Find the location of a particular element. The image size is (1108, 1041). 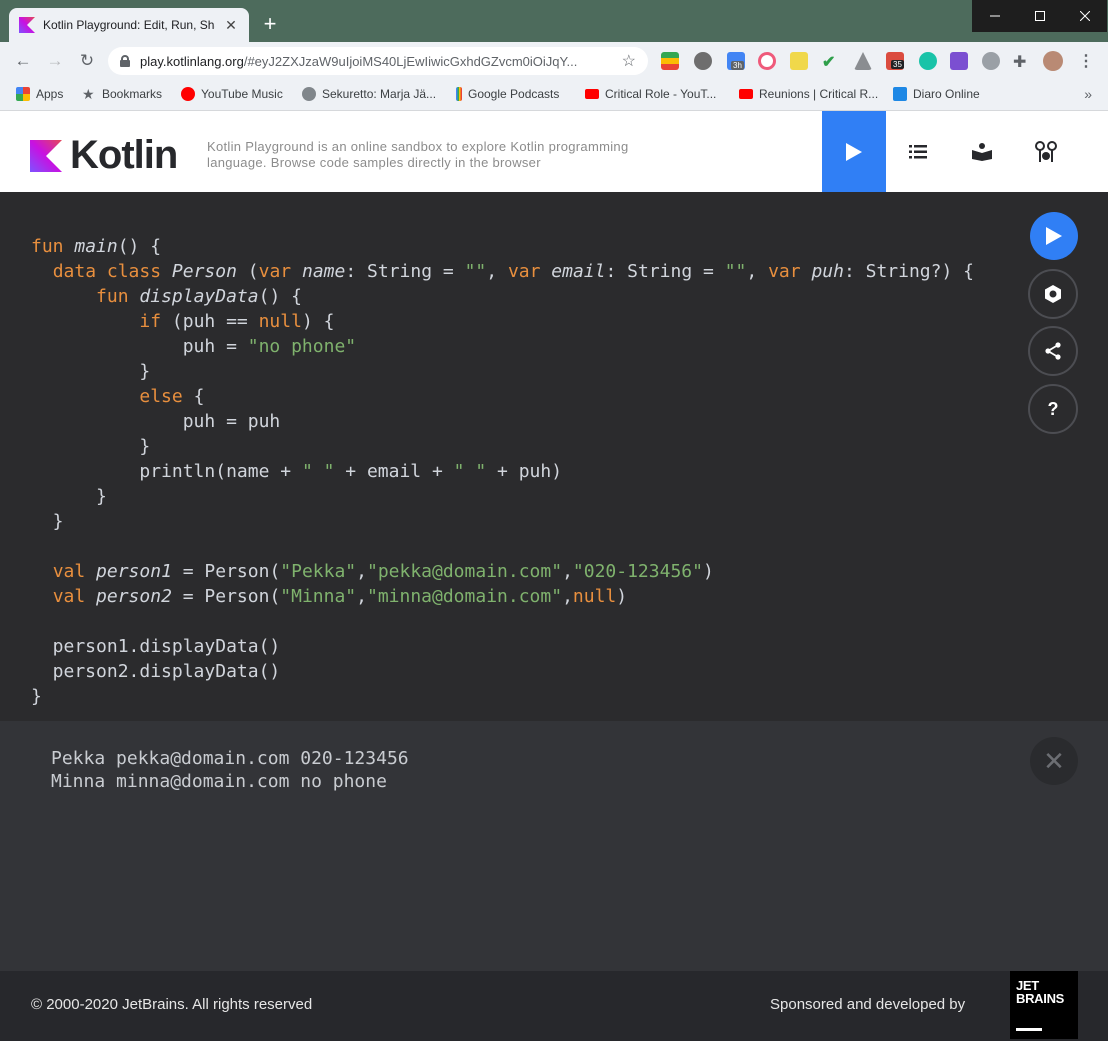

youtube-music-icon is located at coordinates (188, 94).